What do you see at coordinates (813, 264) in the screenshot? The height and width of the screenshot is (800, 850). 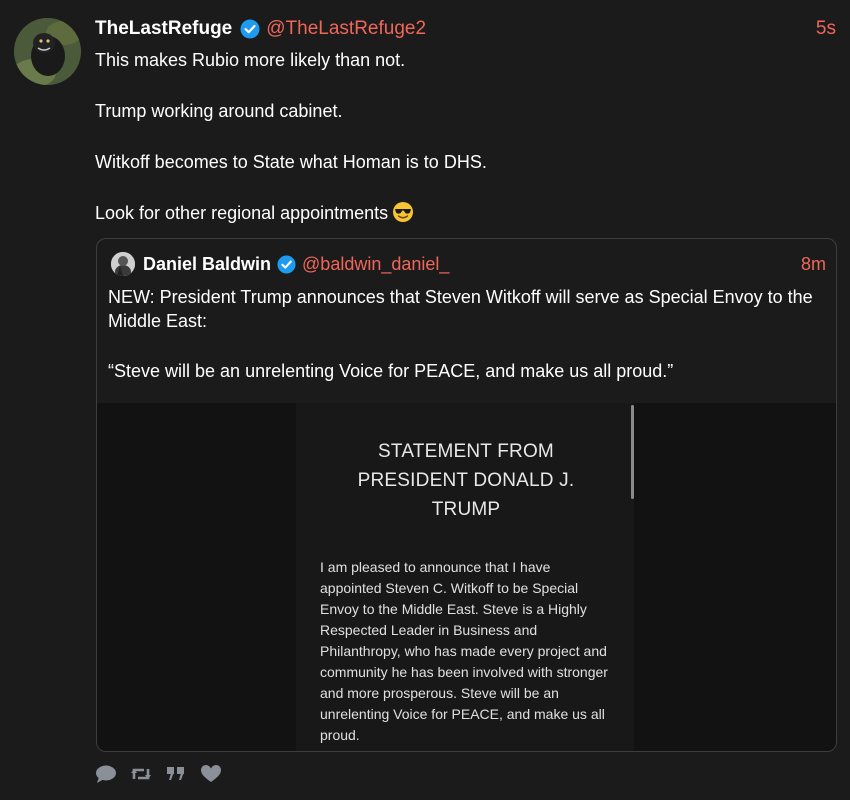 I see `quoted-post-timestamp: 8m` at bounding box center [813, 264].